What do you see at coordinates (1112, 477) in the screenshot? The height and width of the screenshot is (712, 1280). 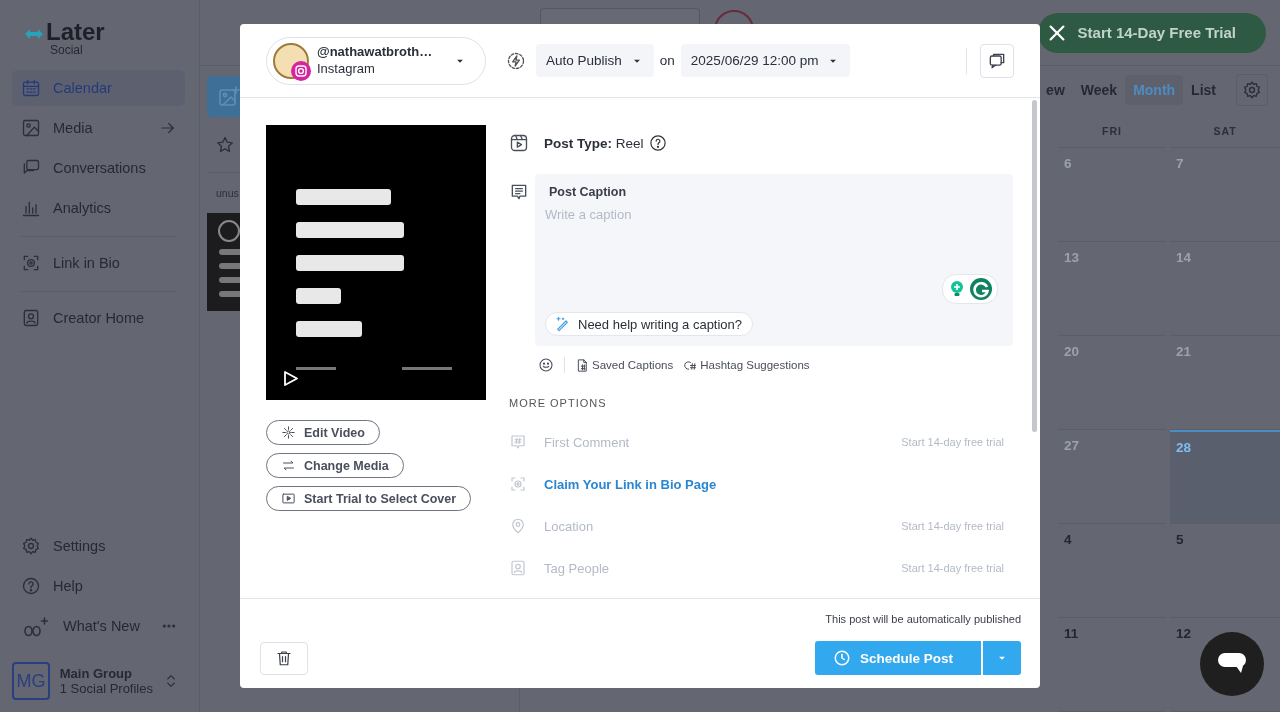 I see `day-cell: 27` at bounding box center [1112, 477].